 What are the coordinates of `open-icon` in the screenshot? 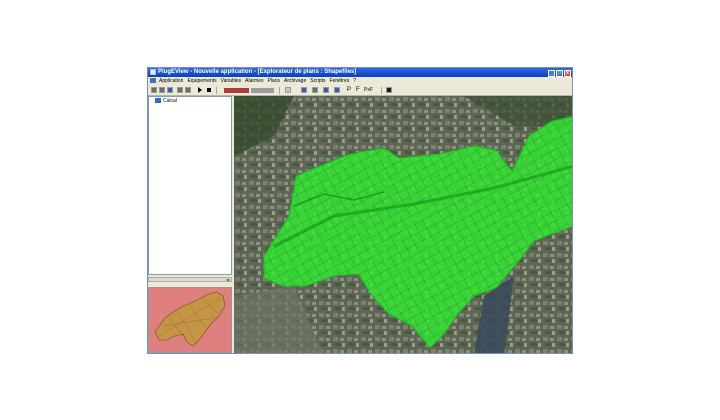 It's located at (162, 90).